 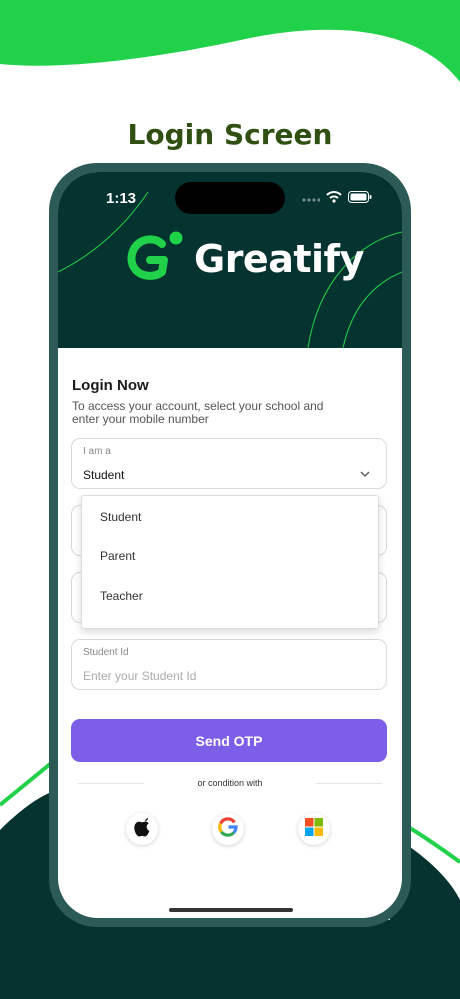 I want to click on divider-right, so click(x=349, y=783).